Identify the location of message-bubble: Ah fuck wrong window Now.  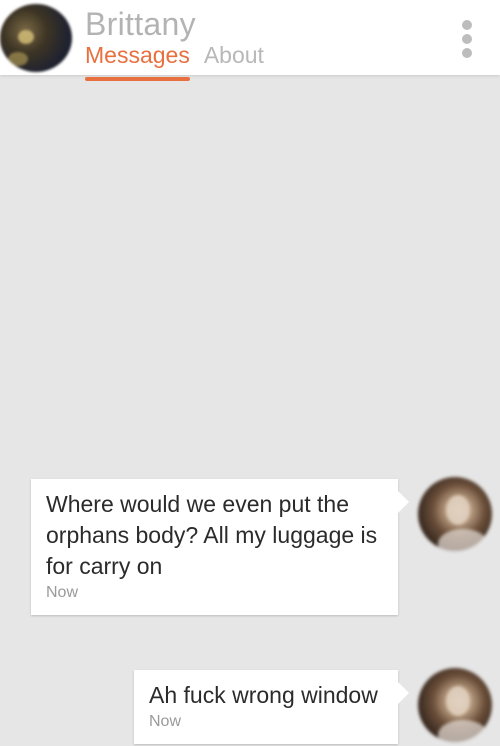
(271, 707).